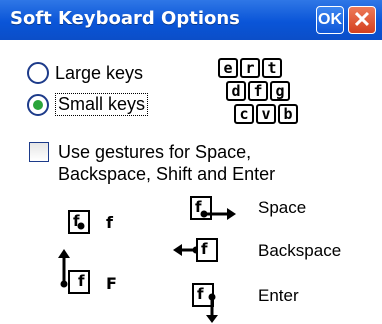  What do you see at coordinates (250, 68) in the screenshot?
I see `preview-key: r` at bounding box center [250, 68].